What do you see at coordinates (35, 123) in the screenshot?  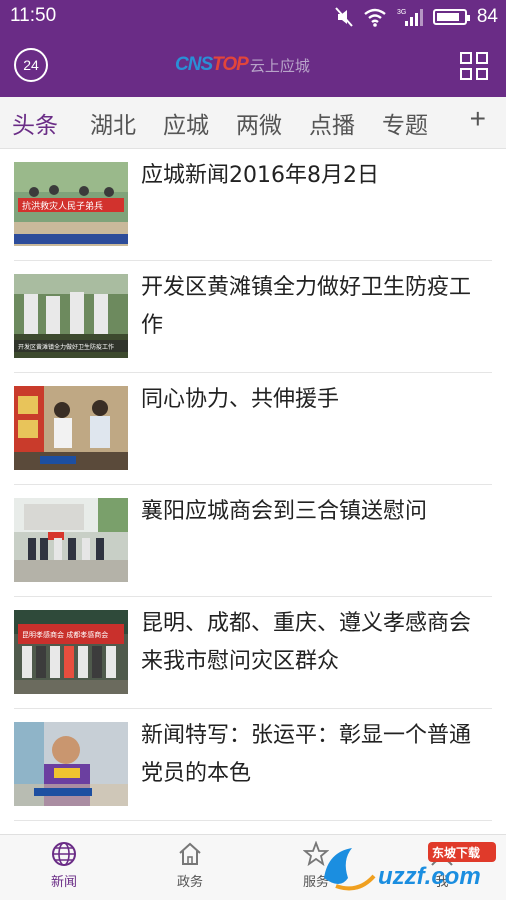 I see `tab-headlines: 头条` at bounding box center [35, 123].